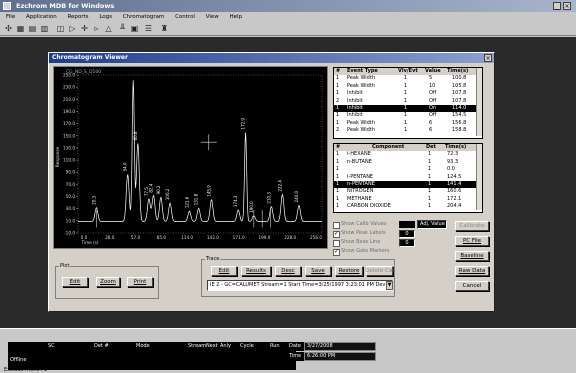 This screenshot has width=576, height=373. I want to click on peak-label: 60.8, so click(135, 135).